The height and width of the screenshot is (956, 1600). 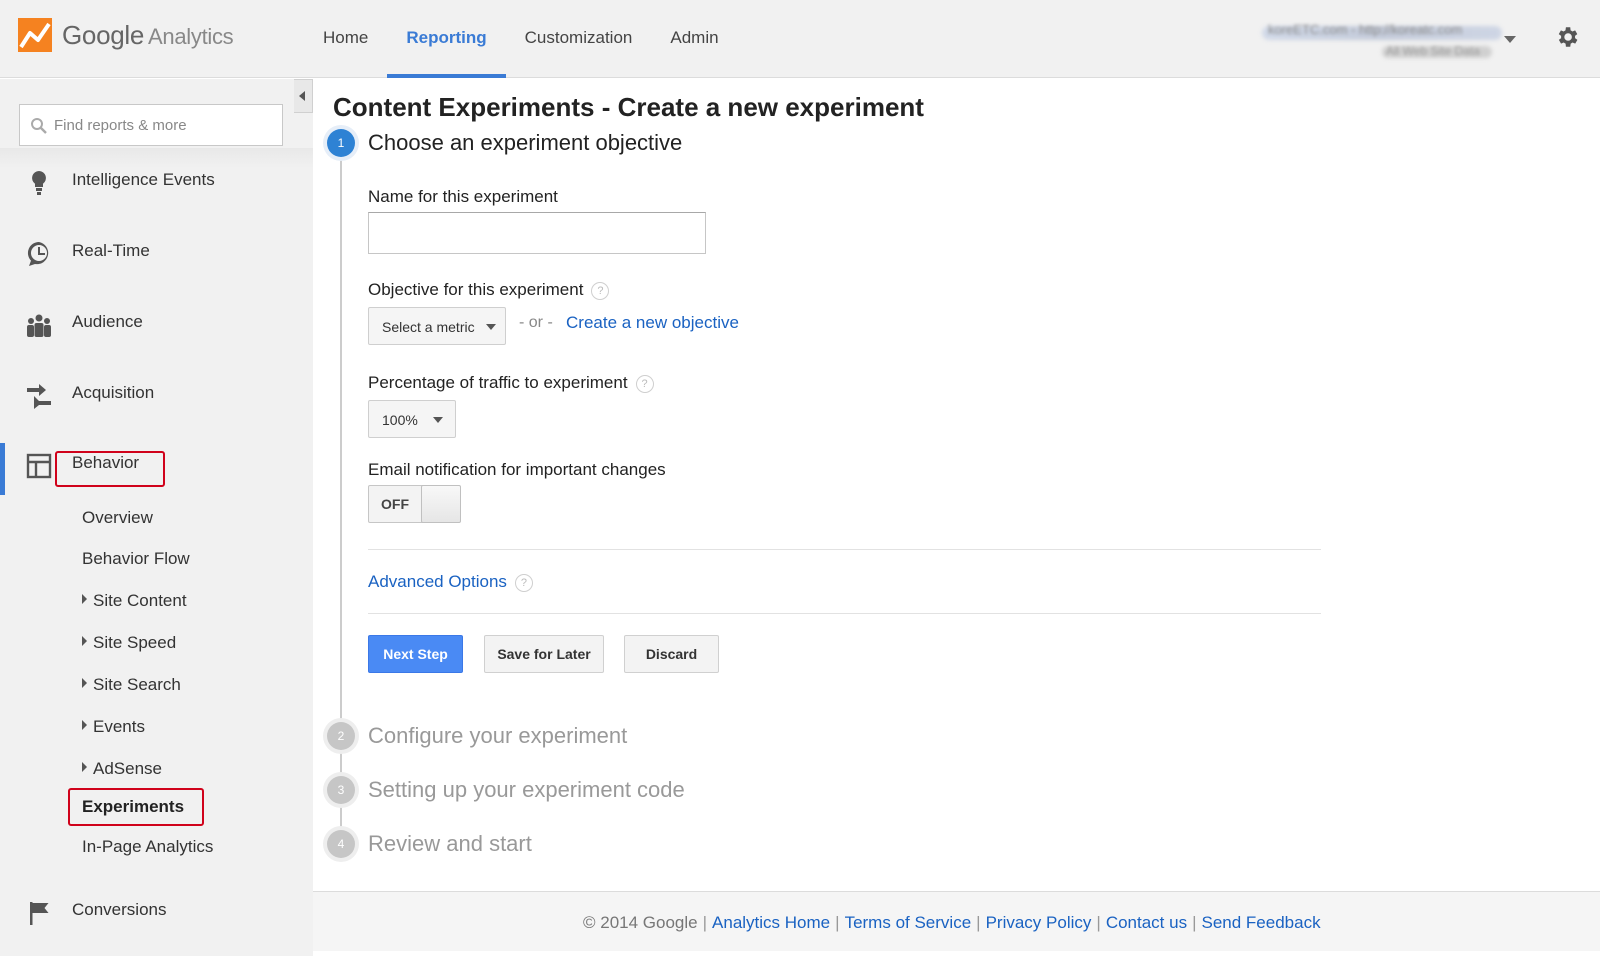 I want to click on step-1-title: Choose an experiment objective, so click(x=525, y=142).